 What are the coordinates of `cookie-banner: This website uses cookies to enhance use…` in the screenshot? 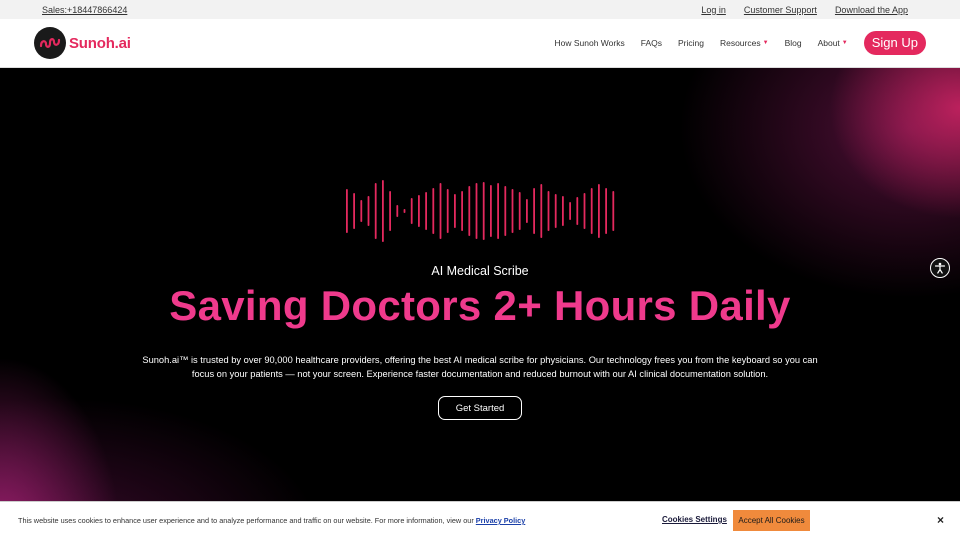 It's located at (480, 520).